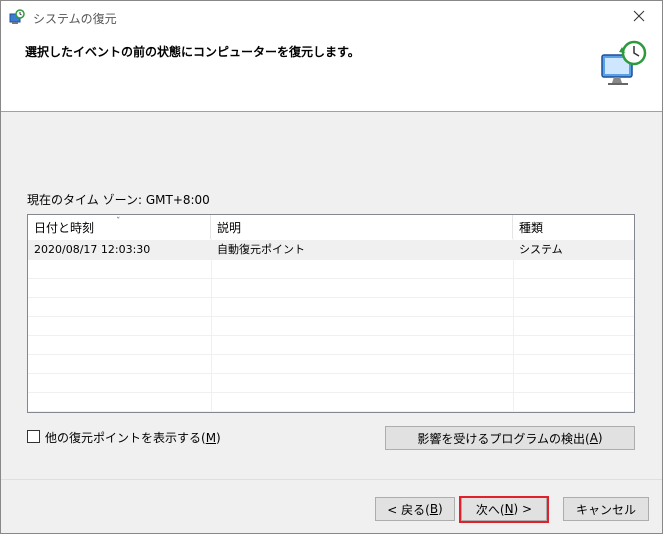 The width and height of the screenshot is (663, 534). I want to click on title-bar: システムの復元, so click(331, 17).